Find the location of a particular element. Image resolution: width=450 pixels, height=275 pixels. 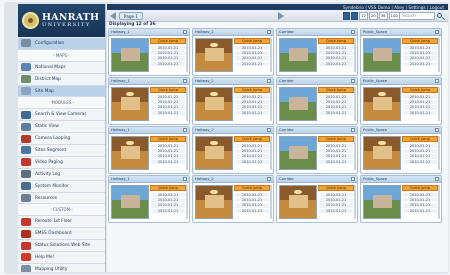

view-size-button: 12 is located at coordinates (363, 16).